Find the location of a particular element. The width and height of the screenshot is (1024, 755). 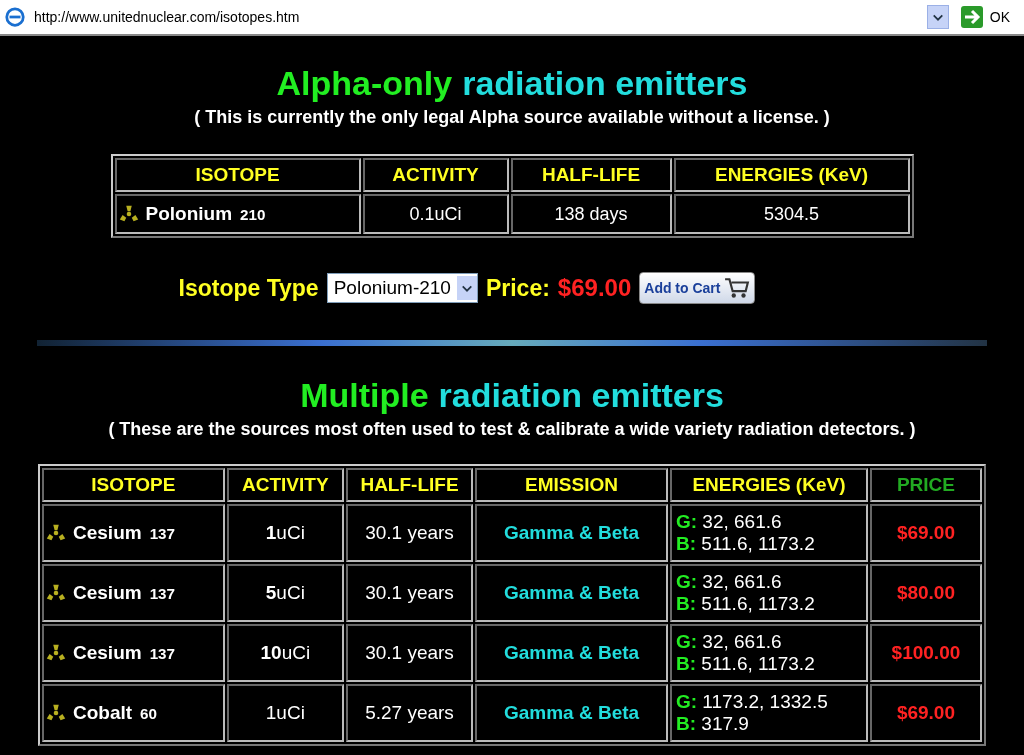

go-label: OK is located at coordinates (999, 17).